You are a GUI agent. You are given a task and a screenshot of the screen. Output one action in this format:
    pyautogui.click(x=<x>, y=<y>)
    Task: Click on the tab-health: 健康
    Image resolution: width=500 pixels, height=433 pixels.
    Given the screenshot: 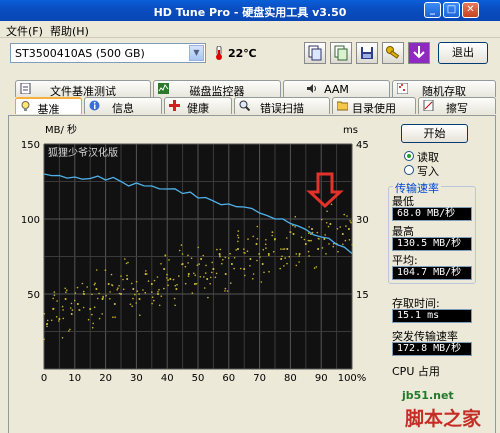 What is the action you would take?
    pyautogui.click(x=198, y=106)
    